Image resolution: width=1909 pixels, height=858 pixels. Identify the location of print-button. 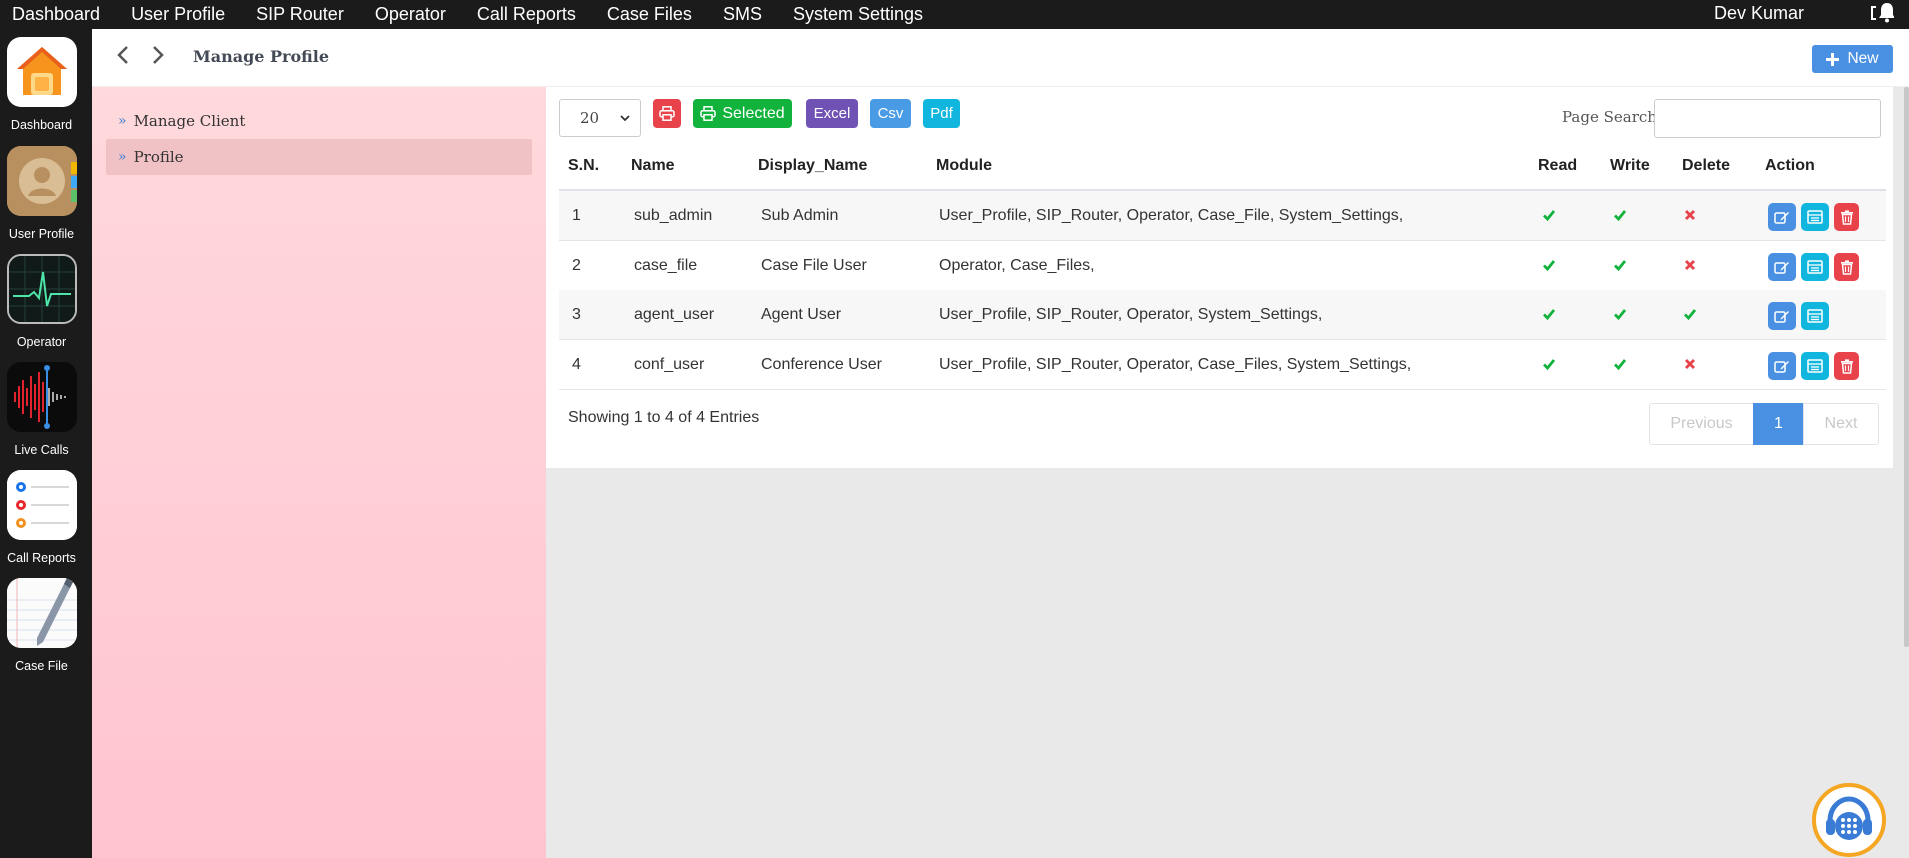
(667, 113).